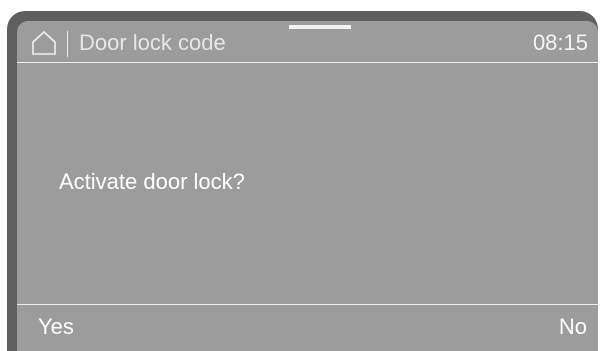  Describe the element at coordinates (67, 44) in the screenshot. I see `header-separator` at that location.